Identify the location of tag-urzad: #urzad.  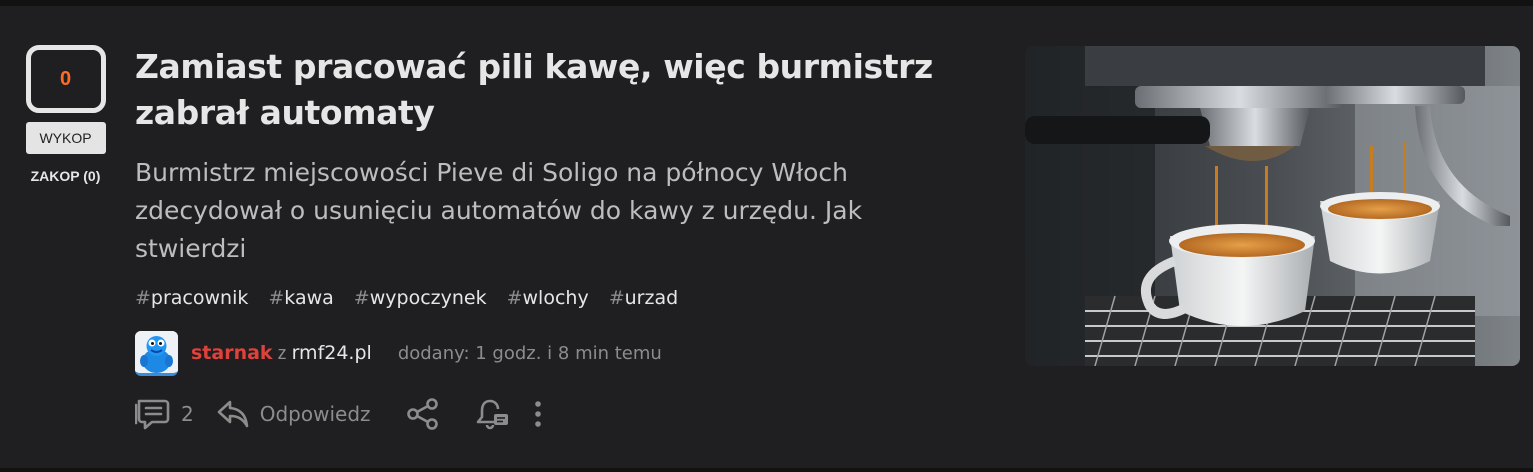
(643, 298).